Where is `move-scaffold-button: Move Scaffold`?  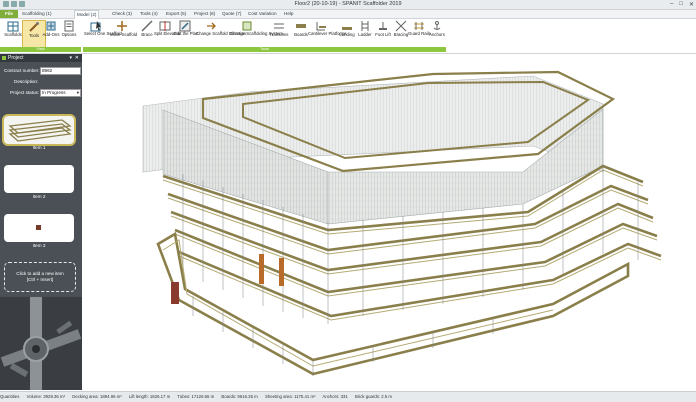
move-scaffold-button: Move Scaffold is located at coordinates (124, 33).